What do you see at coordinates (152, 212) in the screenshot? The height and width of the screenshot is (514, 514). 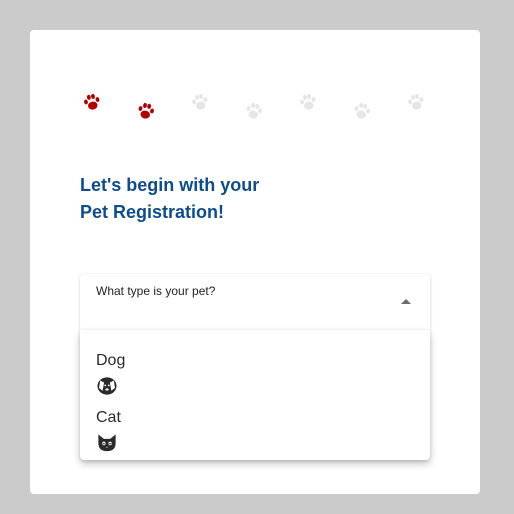 I see `page-title-line-2: Pet Registration!` at bounding box center [152, 212].